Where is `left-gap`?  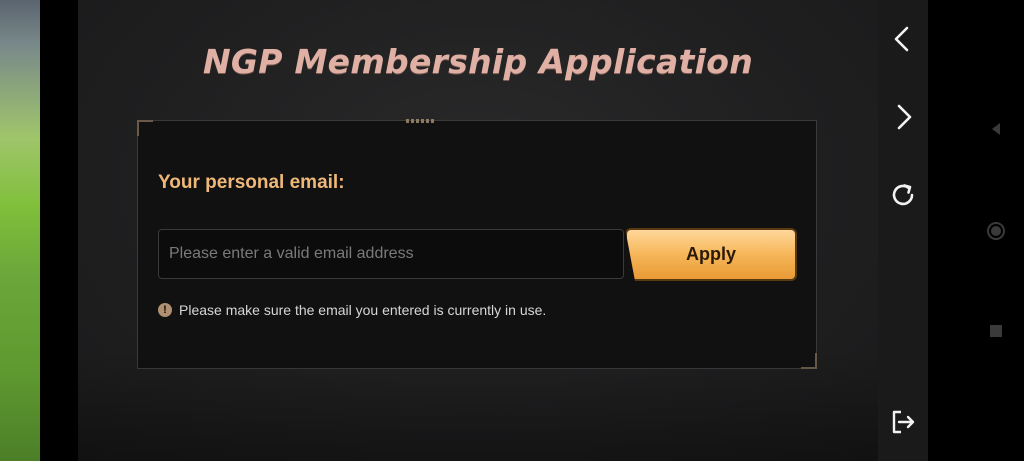 left-gap is located at coordinates (59, 230).